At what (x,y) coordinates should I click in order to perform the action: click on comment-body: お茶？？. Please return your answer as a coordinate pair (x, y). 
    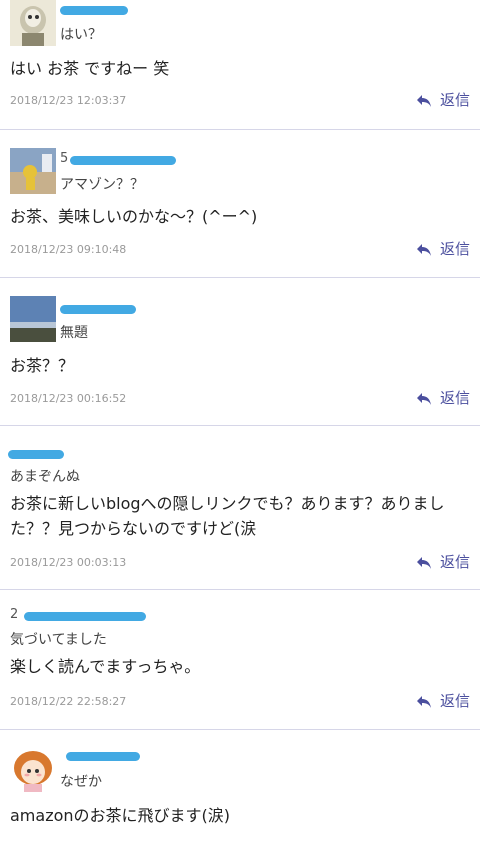
    Looking at the image, I should click on (42, 365).